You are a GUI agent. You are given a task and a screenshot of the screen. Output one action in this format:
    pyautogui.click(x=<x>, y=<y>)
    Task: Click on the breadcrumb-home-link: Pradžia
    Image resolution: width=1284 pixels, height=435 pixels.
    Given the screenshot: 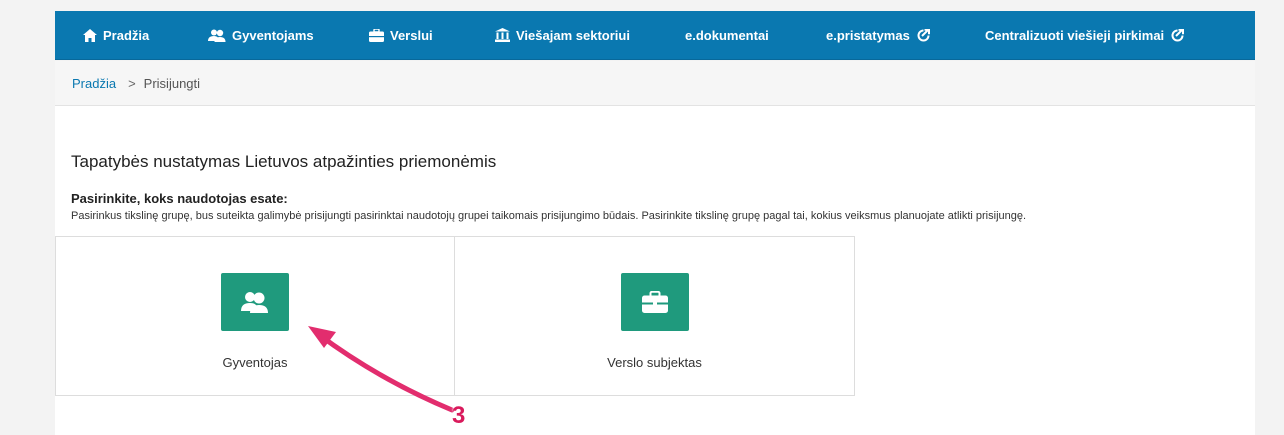 What is the action you would take?
    pyautogui.click(x=94, y=83)
    